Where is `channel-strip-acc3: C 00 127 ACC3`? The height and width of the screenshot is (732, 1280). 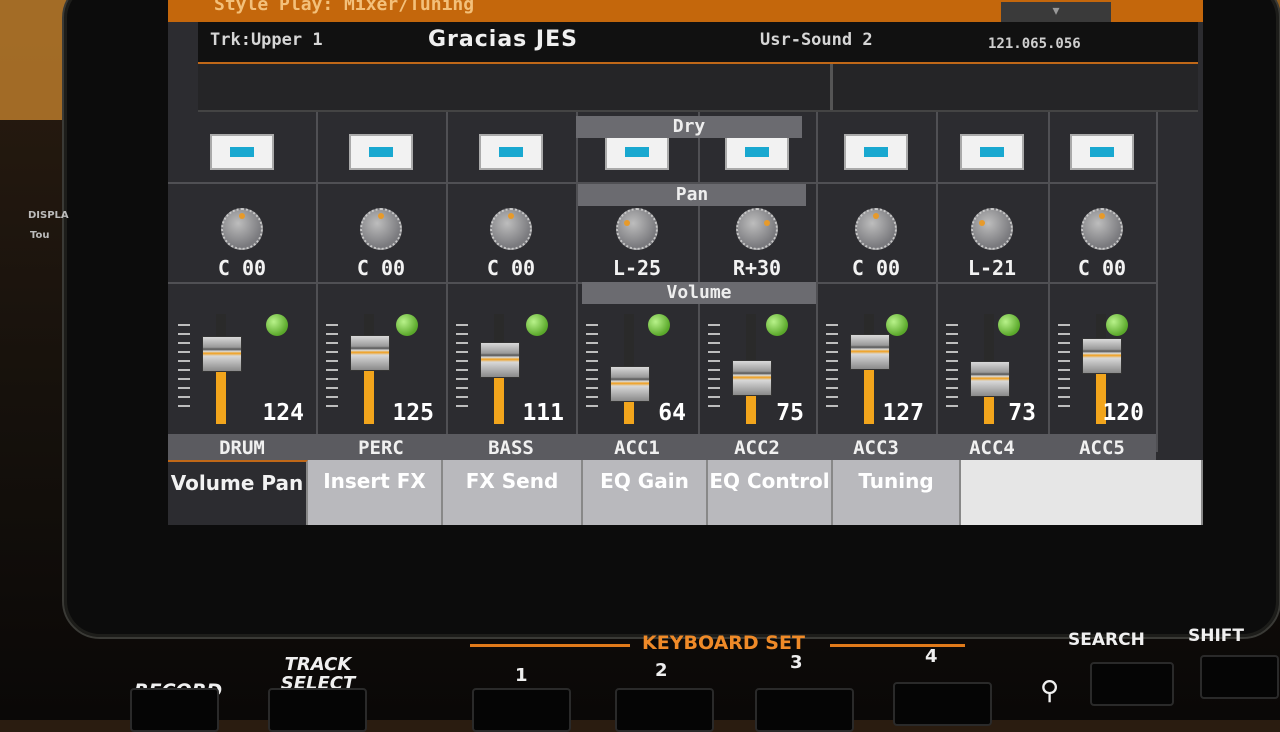 channel-strip-acc3: C 00 127 ACC3 is located at coordinates (877, 287).